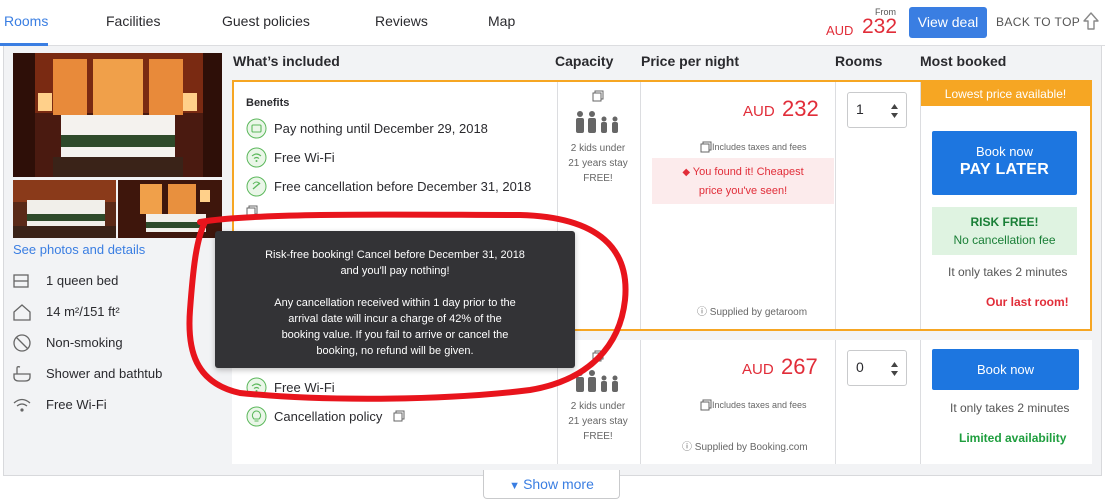  Describe the element at coordinates (598, 436) in the screenshot. I see `capacity-line: FREE!` at that location.